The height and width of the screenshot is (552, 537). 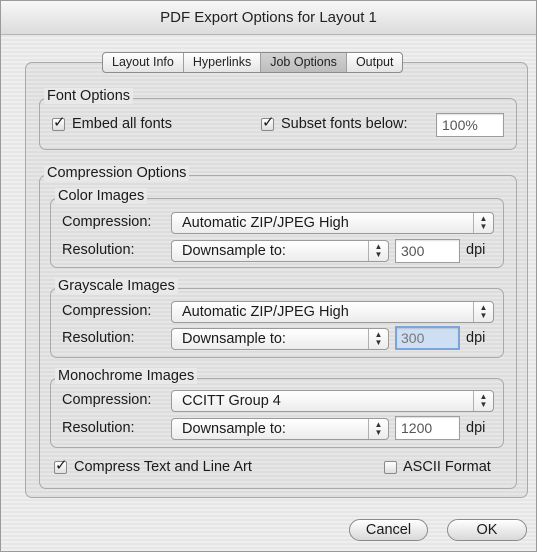 I want to click on tab-output: Output, so click(x=375, y=62).